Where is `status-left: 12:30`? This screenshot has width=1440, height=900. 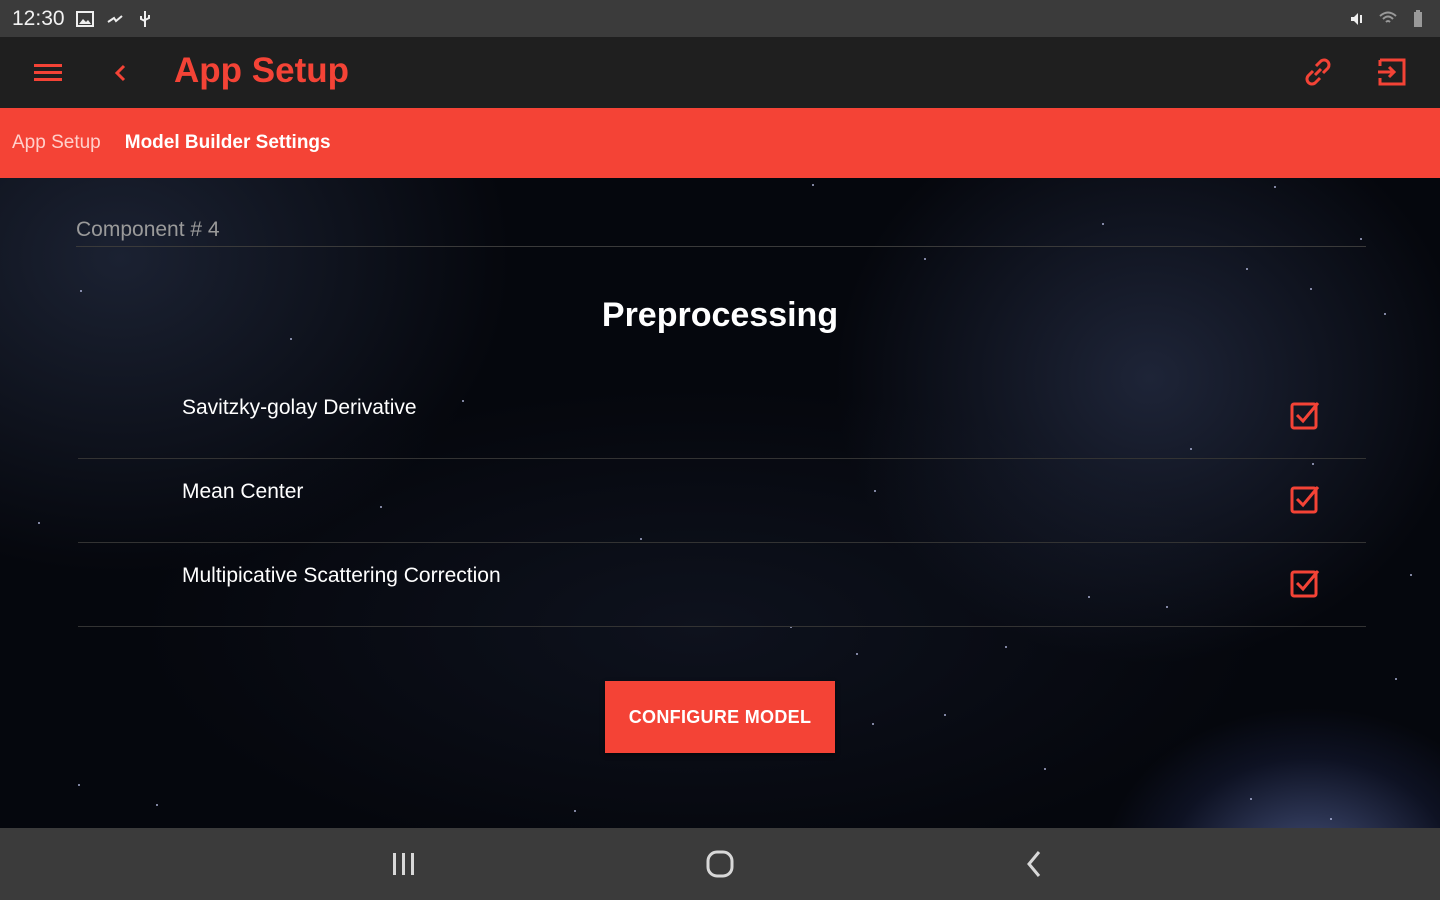 status-left: 12:30 is located at coordinates (83, 19).